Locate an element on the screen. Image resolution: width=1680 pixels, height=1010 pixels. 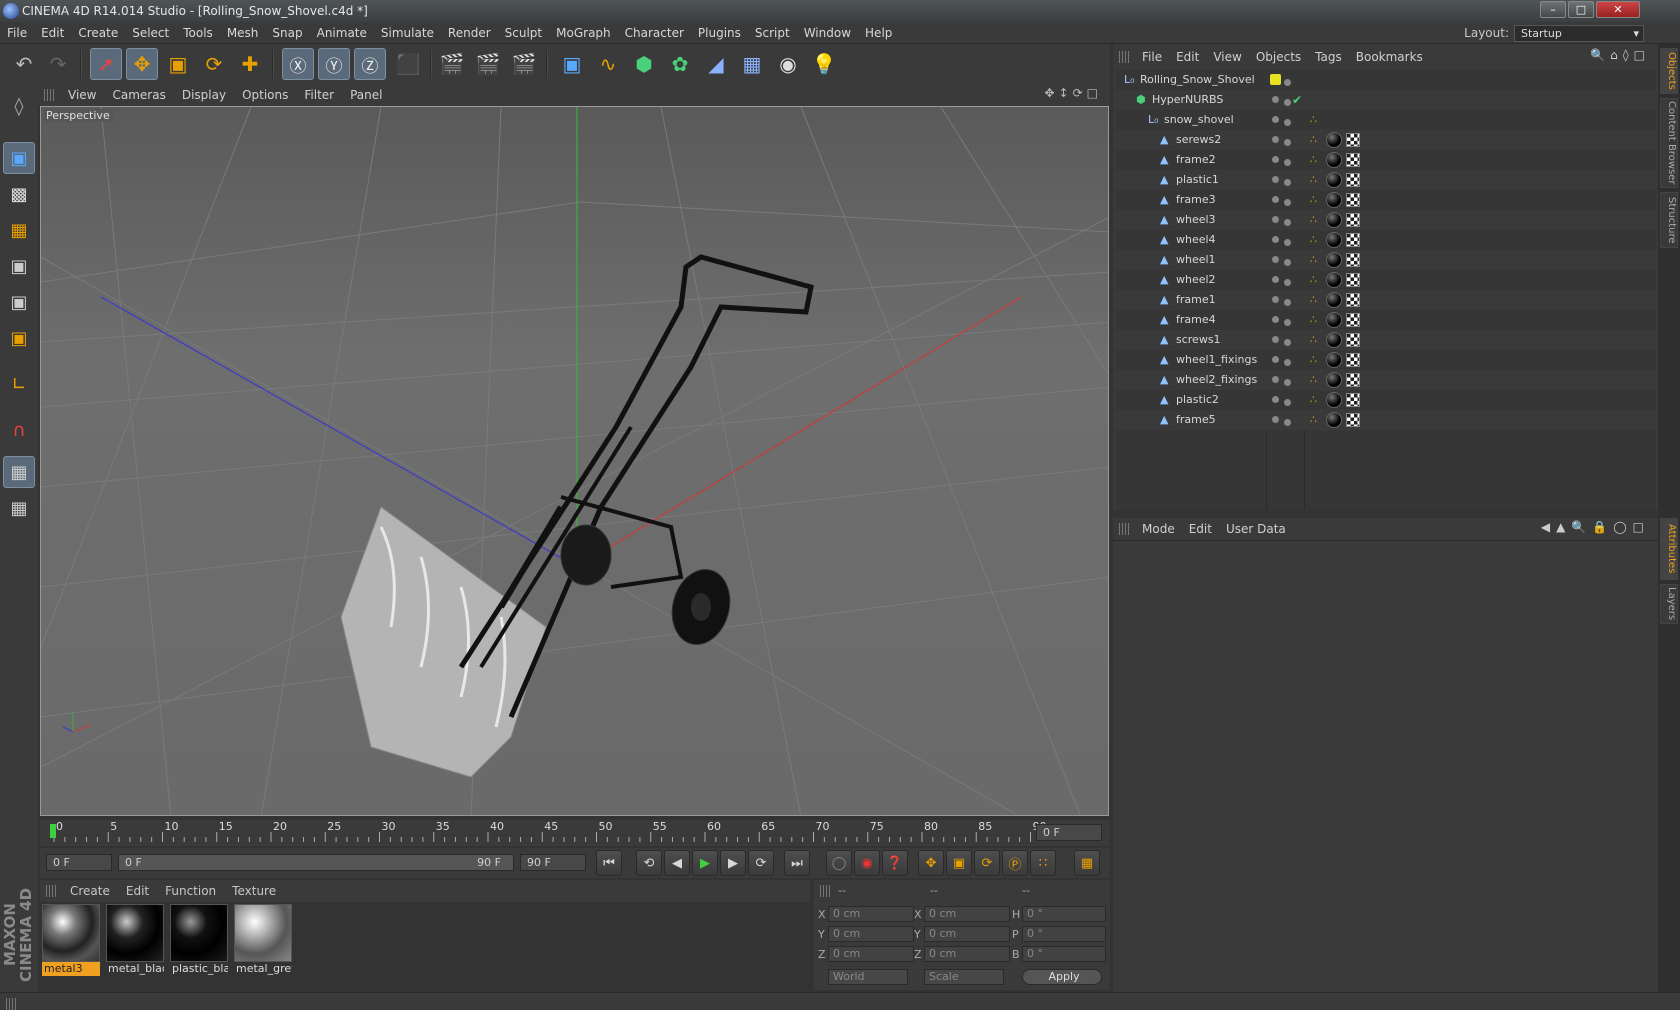
key-scale-icon: ▣ is located at coordinates (959, 863).